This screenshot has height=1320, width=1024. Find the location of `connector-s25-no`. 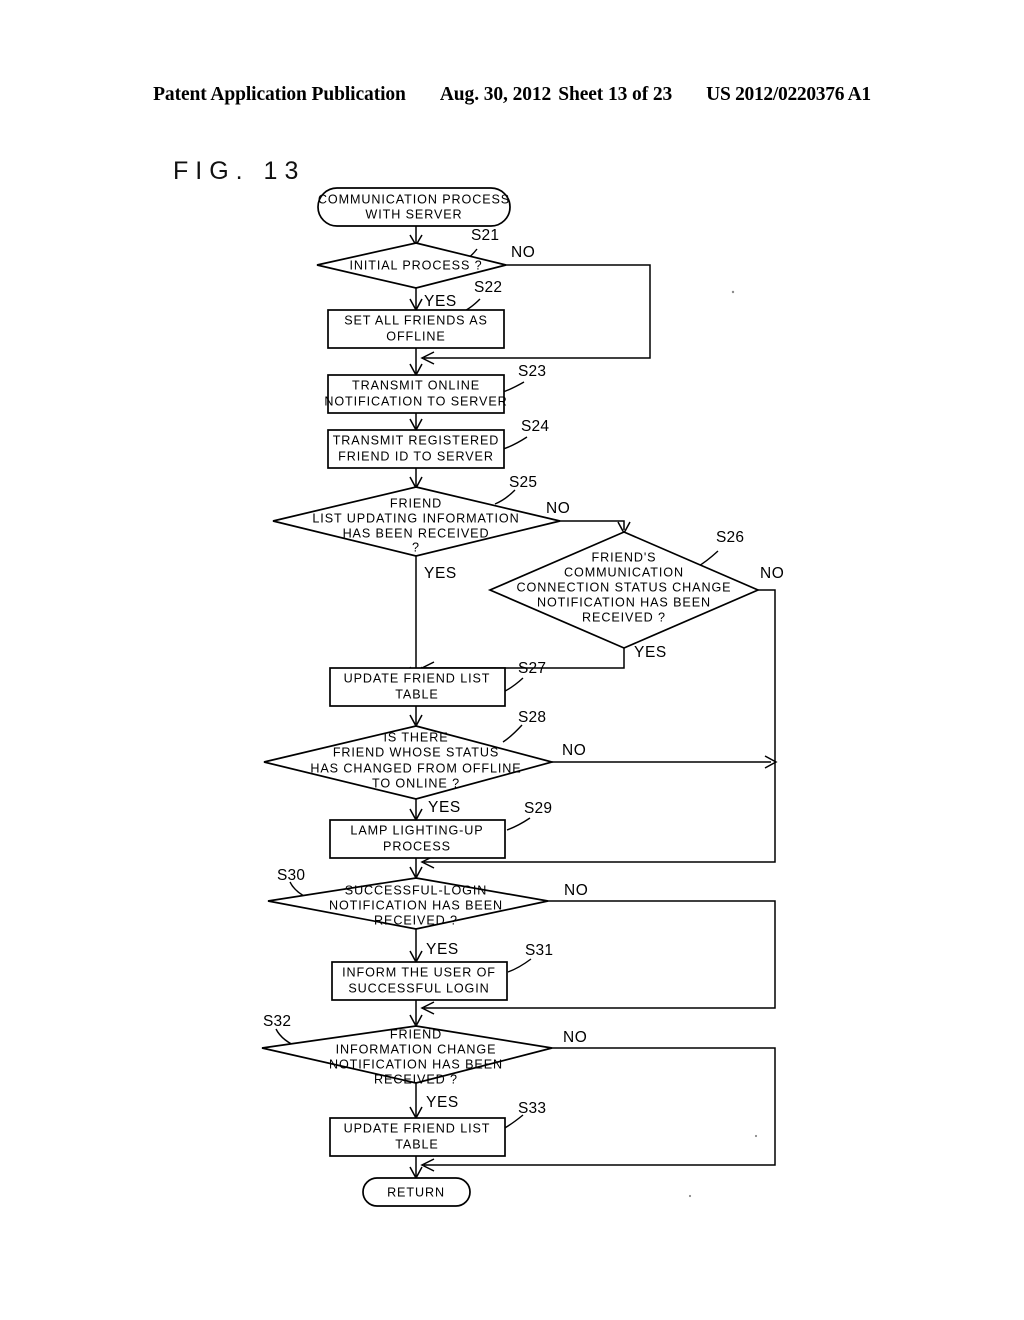

connector-s25-no is located at coordinates (592, 525).